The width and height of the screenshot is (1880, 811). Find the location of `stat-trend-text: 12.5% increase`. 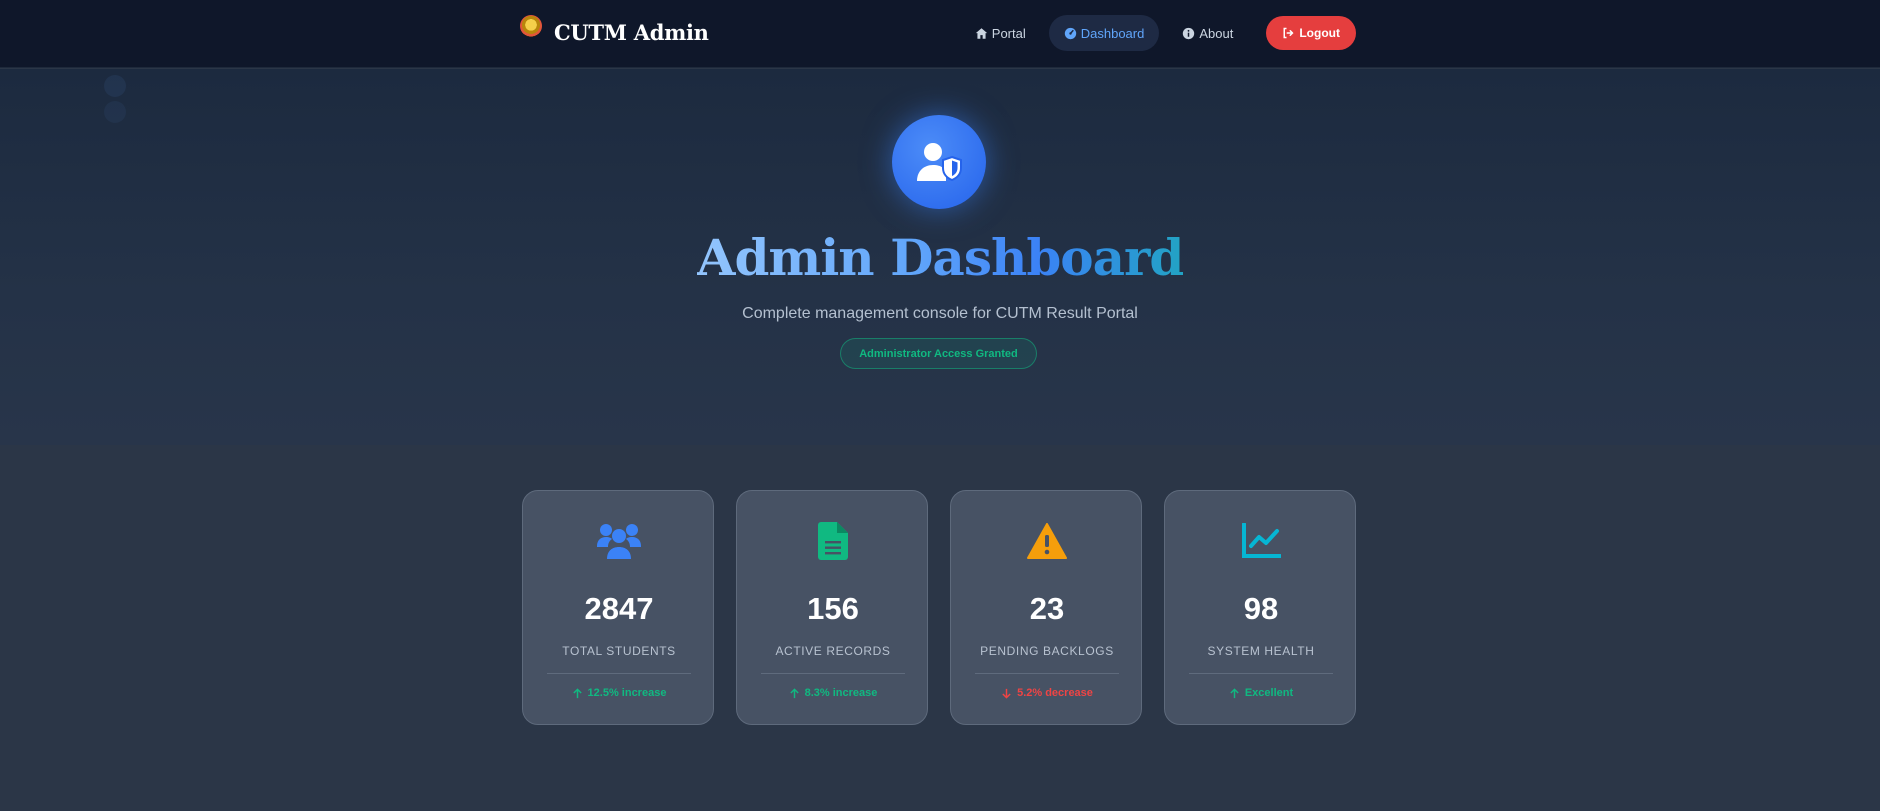

stat-trend-text: 12.5% increase is located at coordinates (627, 693).